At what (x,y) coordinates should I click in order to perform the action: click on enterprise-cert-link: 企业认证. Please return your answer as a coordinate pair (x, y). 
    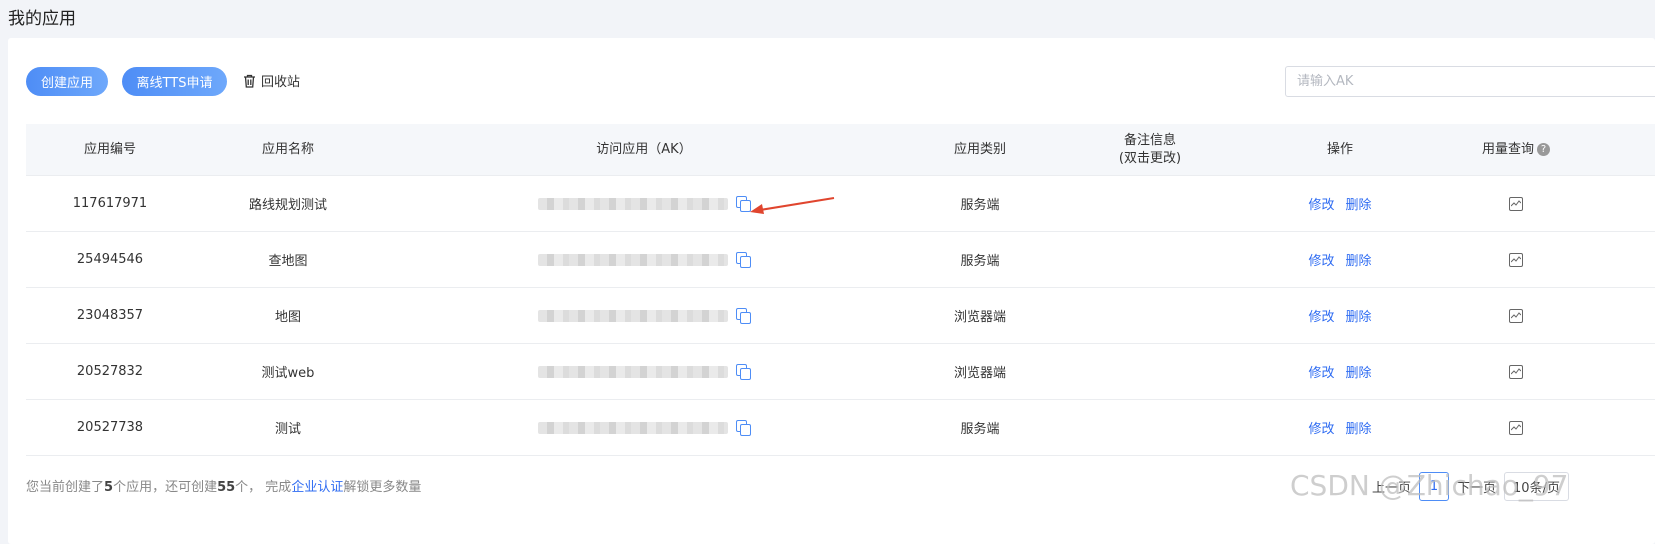
    Looking at the image, I should click on (317, 487).